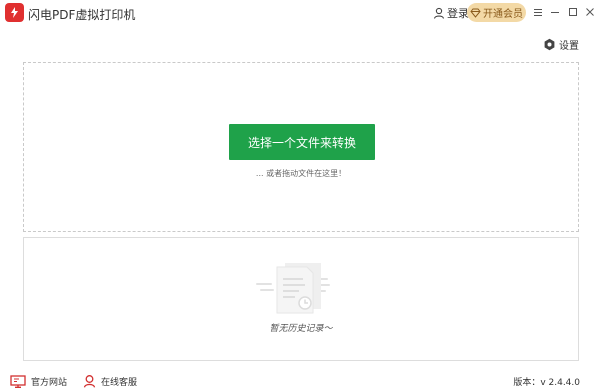  Describe the element at coordinates (569, 46) in the screenshot. I see `settings-label: 设置` at that location.